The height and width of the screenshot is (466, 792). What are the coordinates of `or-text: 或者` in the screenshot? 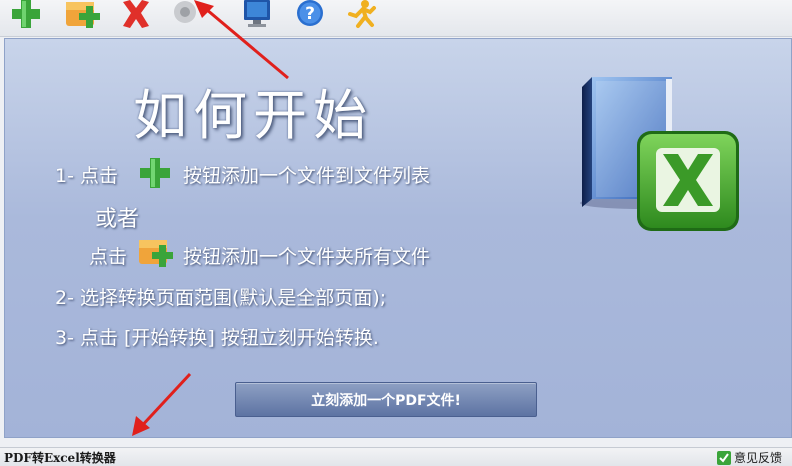 It's located at (117, 219).